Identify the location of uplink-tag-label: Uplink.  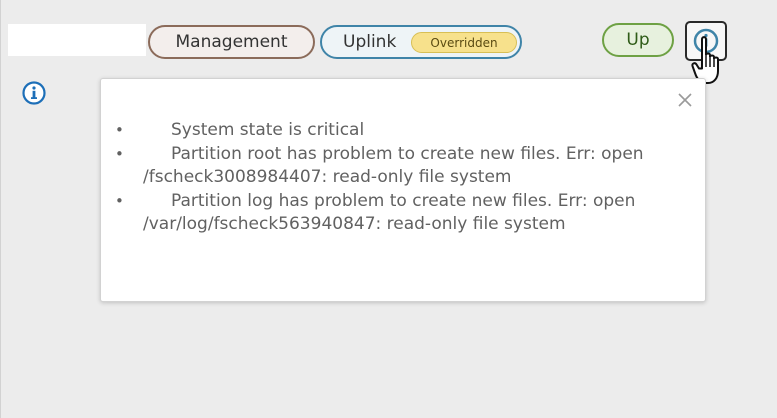
(370, 42).